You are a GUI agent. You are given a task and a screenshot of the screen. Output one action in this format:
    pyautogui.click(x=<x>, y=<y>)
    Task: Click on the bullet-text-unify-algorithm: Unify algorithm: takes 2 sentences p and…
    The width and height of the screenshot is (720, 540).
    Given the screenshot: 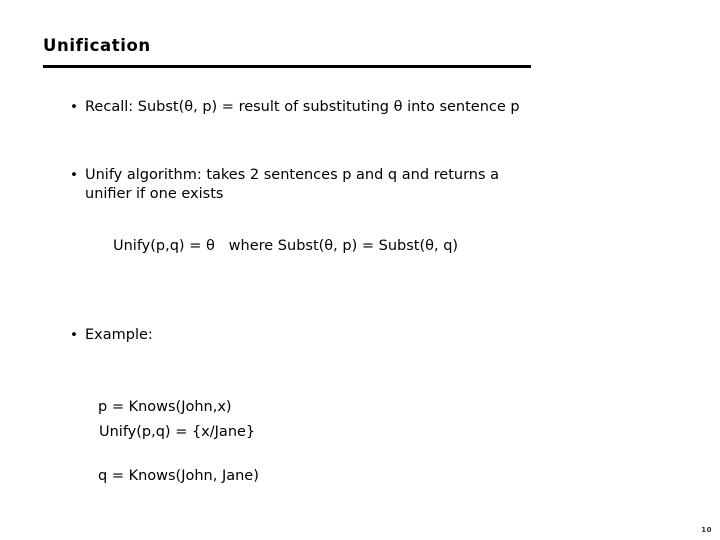 What is the action you would take?
    pyautogui.click(x=292, y=185)
    